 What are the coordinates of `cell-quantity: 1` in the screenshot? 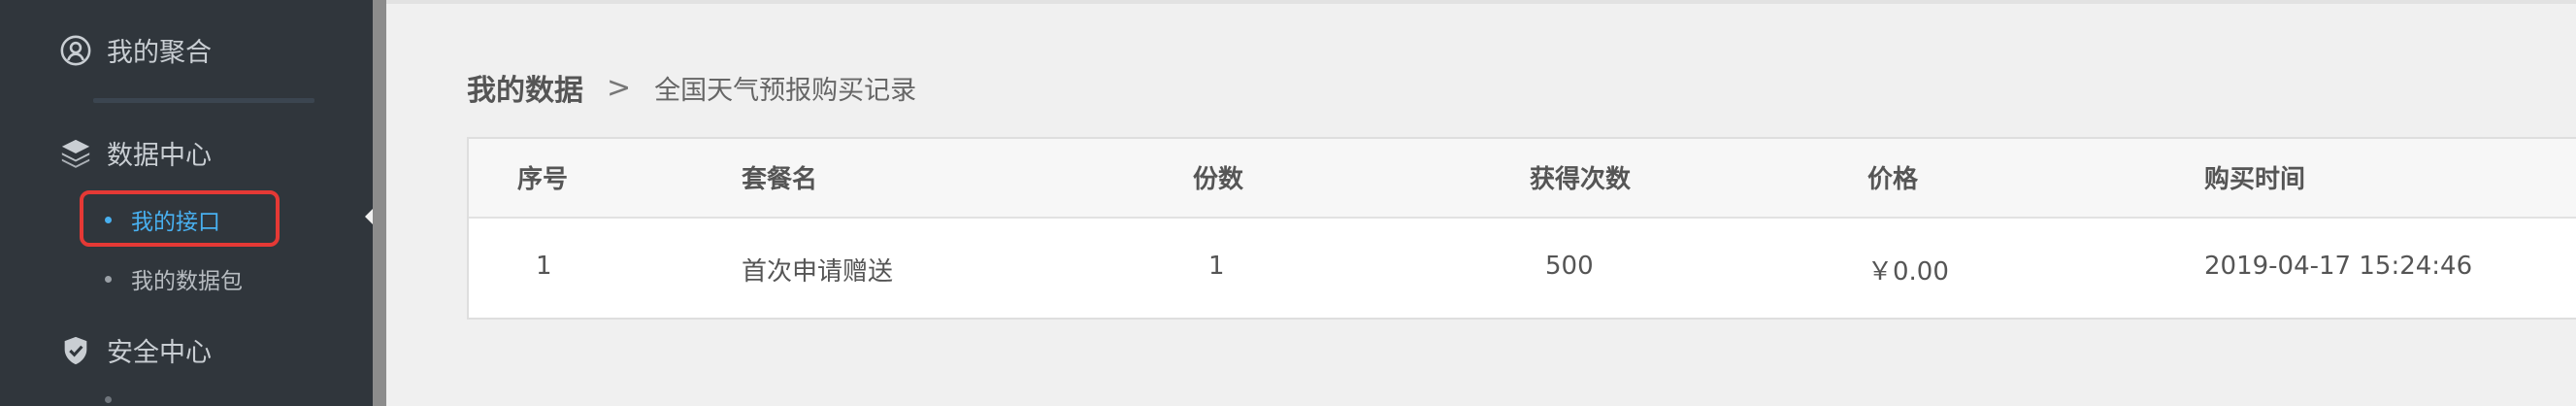 It's located at (1216, 266).